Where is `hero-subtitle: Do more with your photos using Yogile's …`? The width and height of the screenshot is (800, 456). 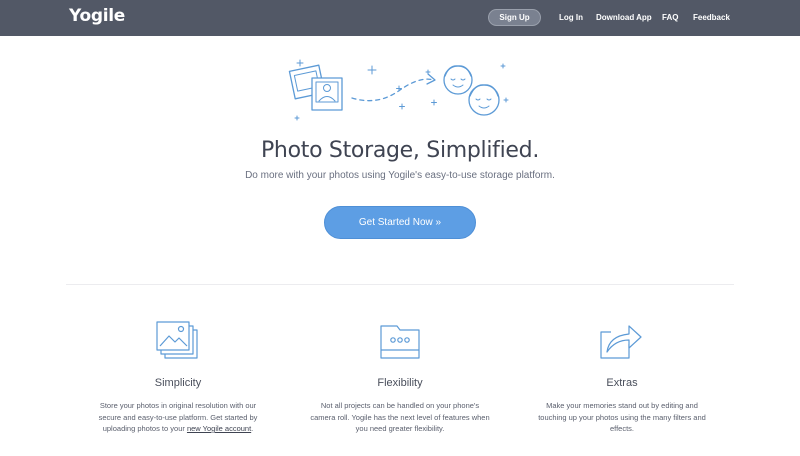 hero-subtitle: Do more with your photos using Yogile's … is located at coordinates (400, 175).